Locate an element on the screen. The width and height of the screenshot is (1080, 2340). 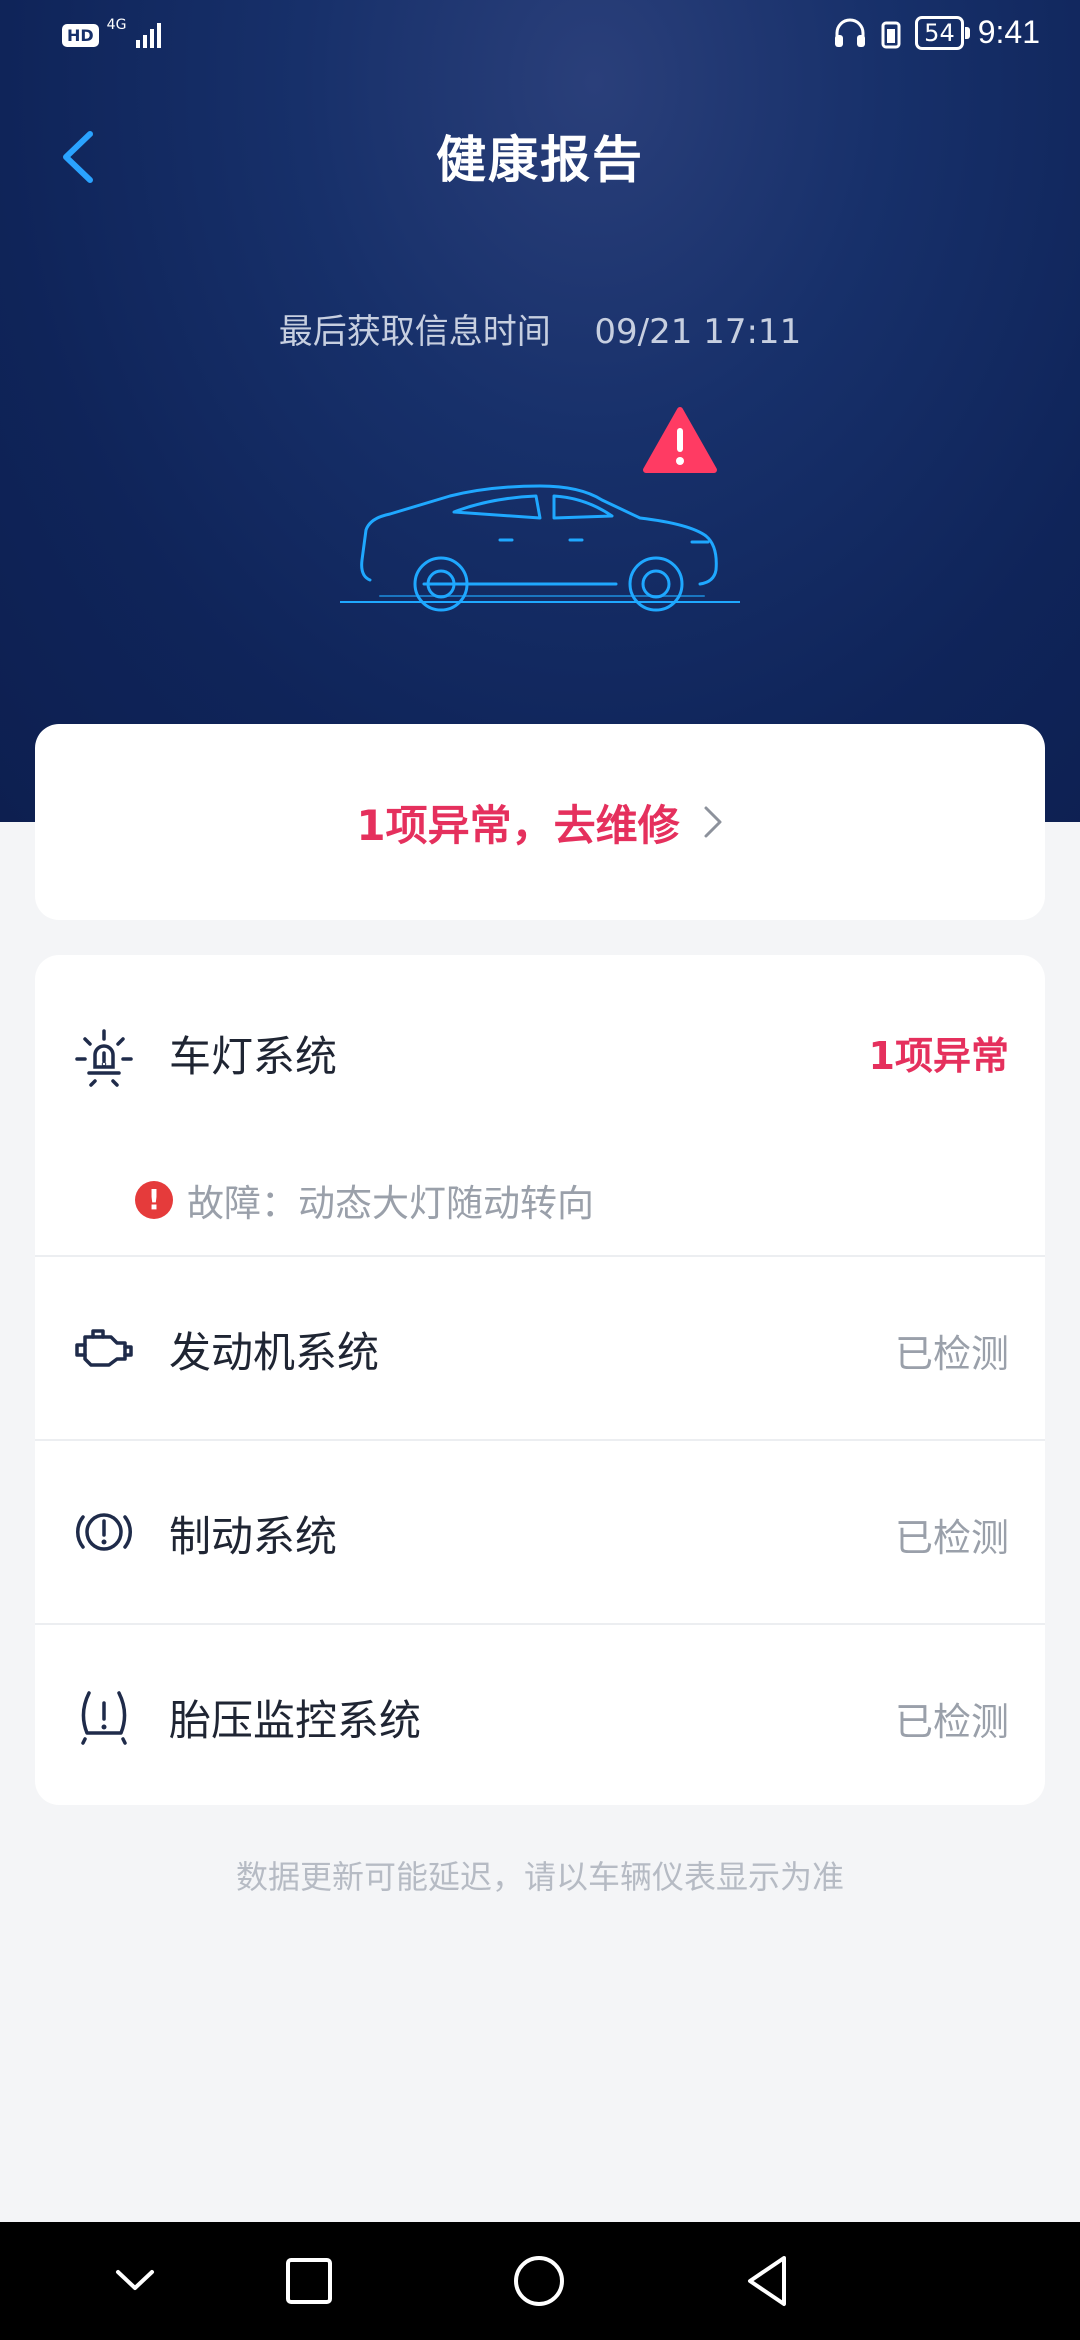
battery-indicator: 54 is located at coordinates (942, 32).